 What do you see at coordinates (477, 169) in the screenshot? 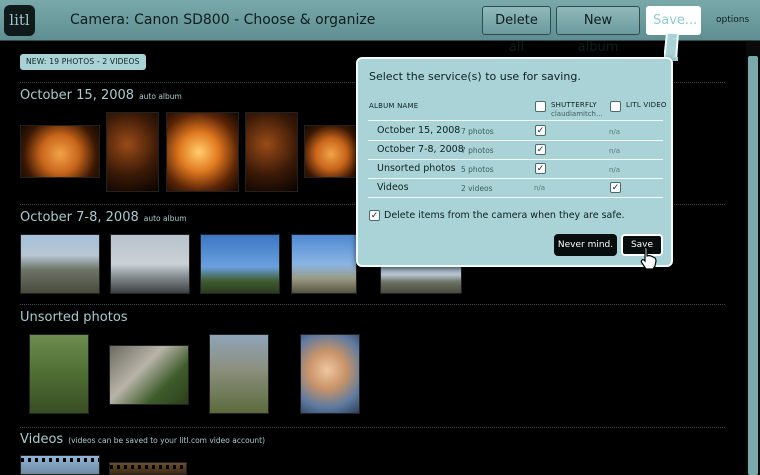
I see `album-row-count: 5 photos` at bounding box center [477, 169].